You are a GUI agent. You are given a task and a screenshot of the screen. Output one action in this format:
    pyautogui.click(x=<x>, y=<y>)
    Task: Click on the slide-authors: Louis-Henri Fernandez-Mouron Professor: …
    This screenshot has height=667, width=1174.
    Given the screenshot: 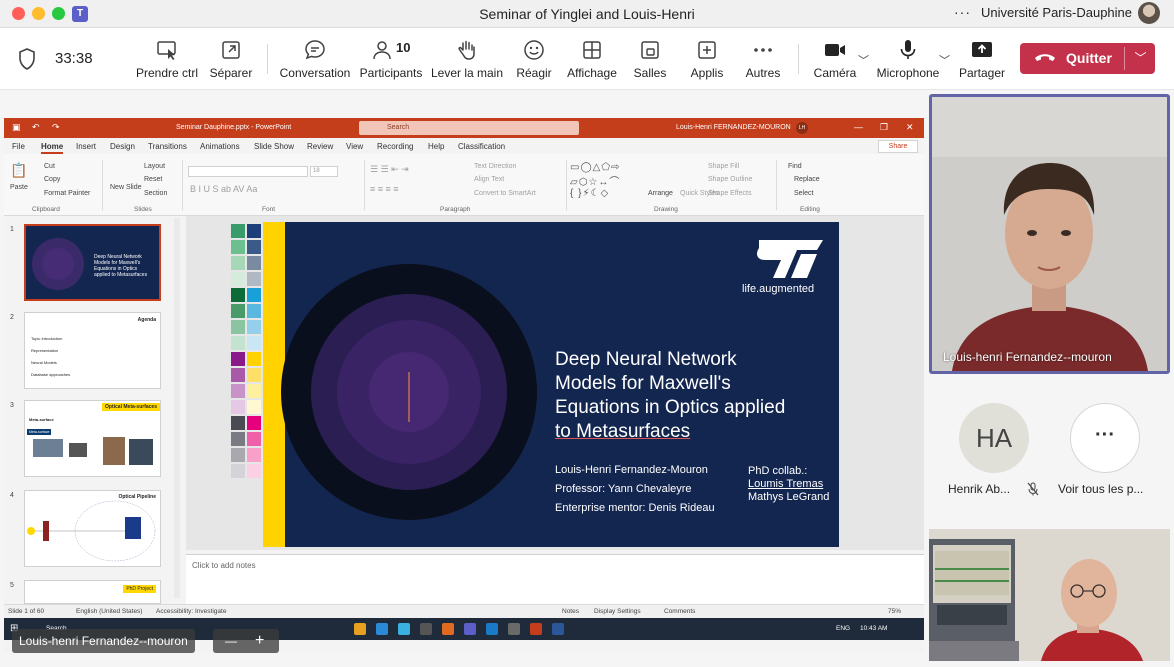 What is the action you would take?
    pyautogui.click(x=635, y=489)
    